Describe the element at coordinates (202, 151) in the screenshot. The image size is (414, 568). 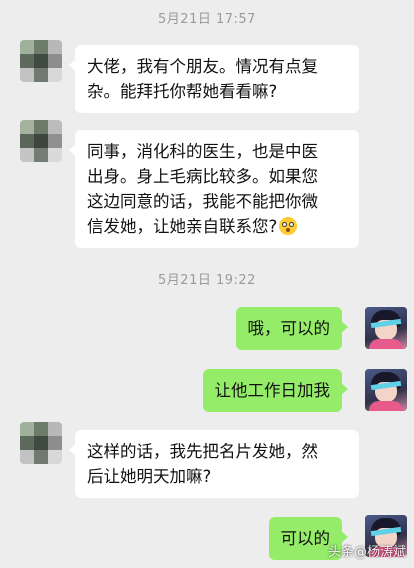
I see `message-text-line: 同事，消化科的医生，也是中医` at that location.